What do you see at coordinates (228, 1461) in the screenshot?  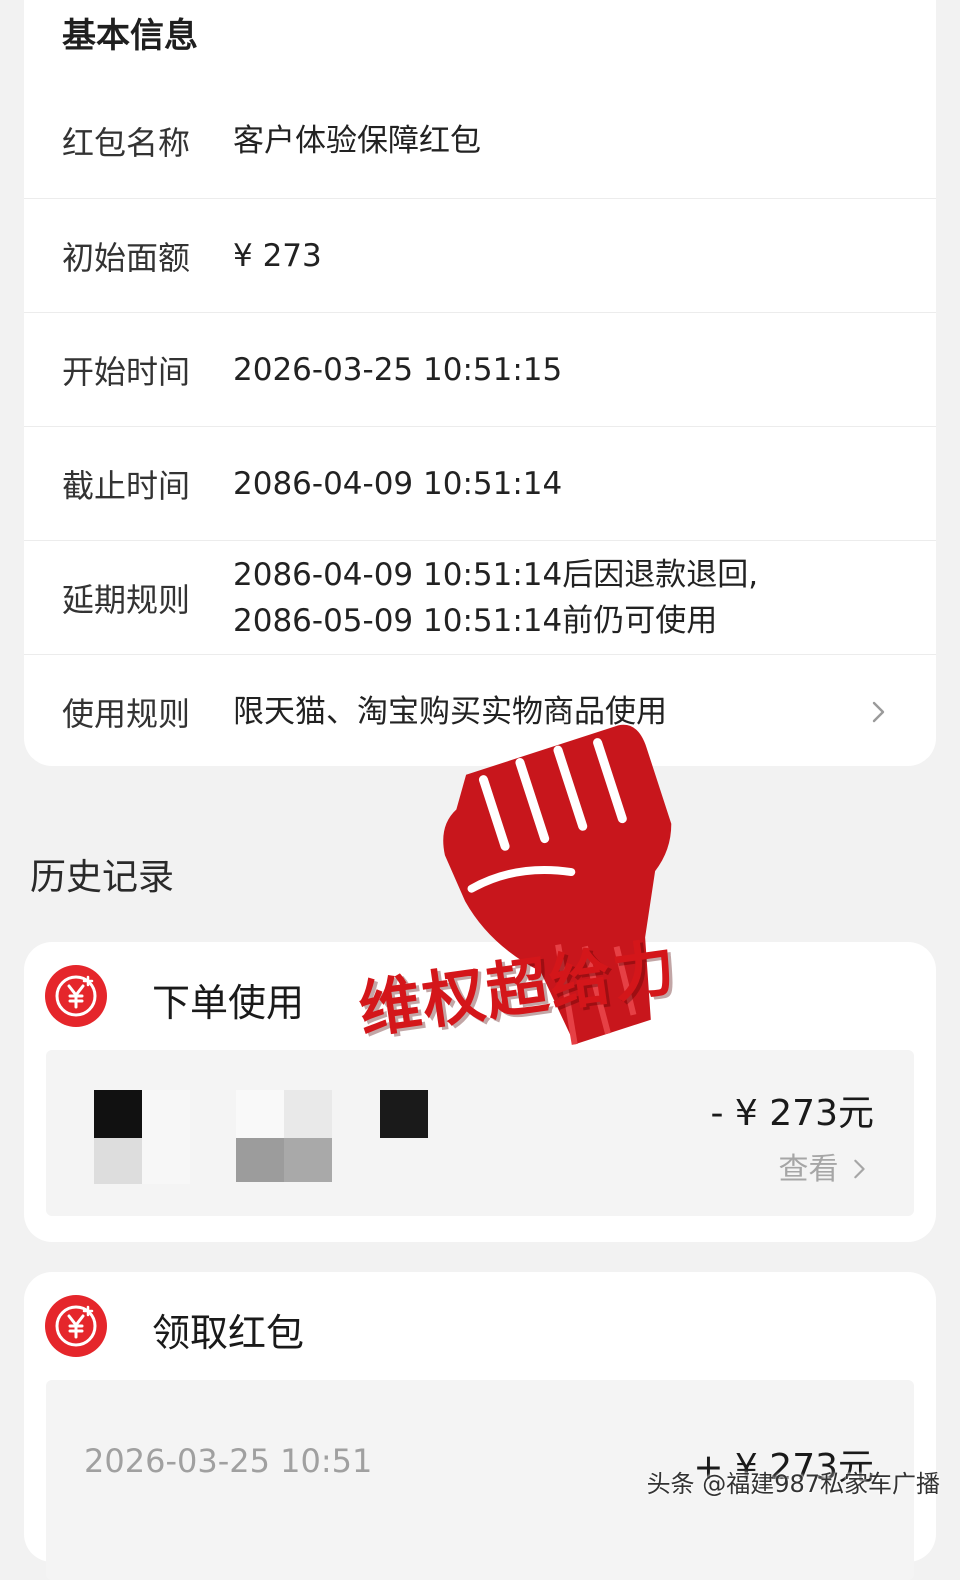 I see `history-date: 2026-03-25 10:51` at bounding box center [228, 1461].